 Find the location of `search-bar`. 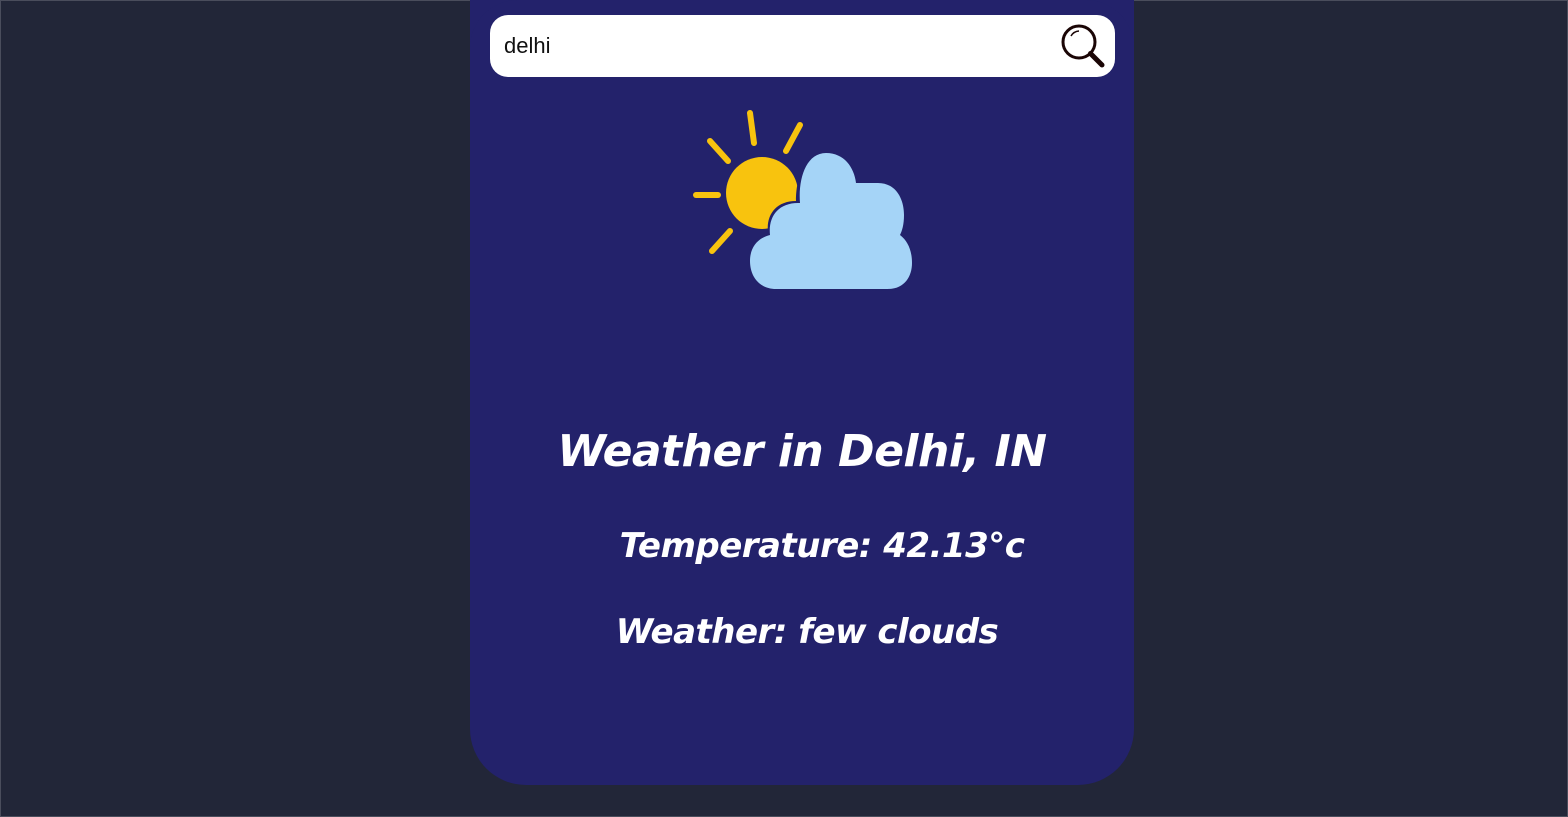

search-bar is located at coordinates (802, 46).